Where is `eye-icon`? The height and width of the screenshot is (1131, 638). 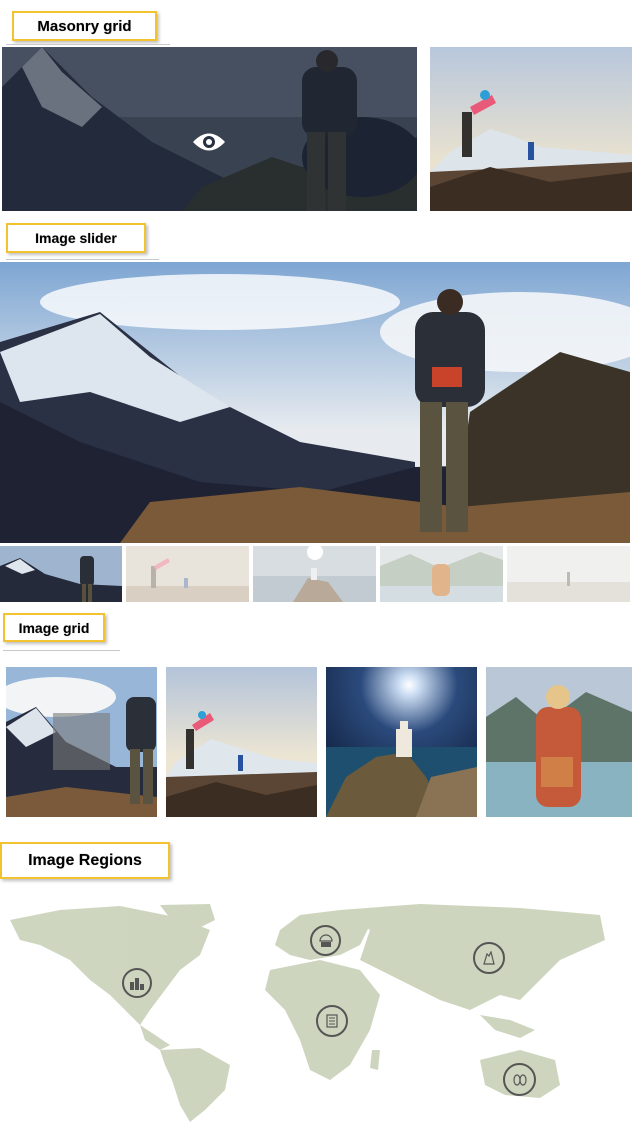
eye-icon is located at coordinates (209, 142).